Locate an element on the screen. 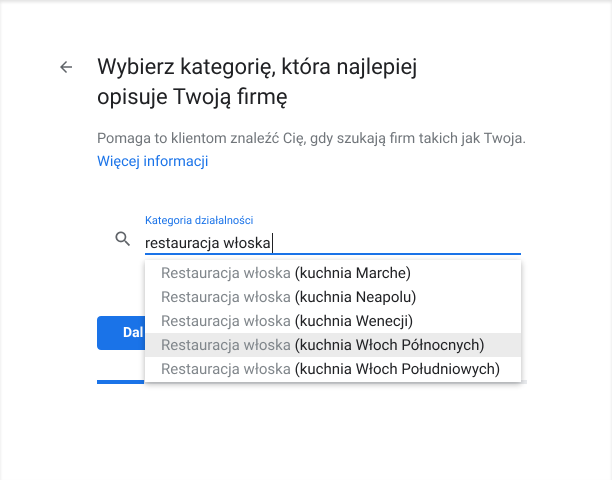  description-text: Pomaga to klientom znaleźć Cię, gdy szukają firm takich jak Twoja. Więcej informacji is located at coordinates (312, 150).